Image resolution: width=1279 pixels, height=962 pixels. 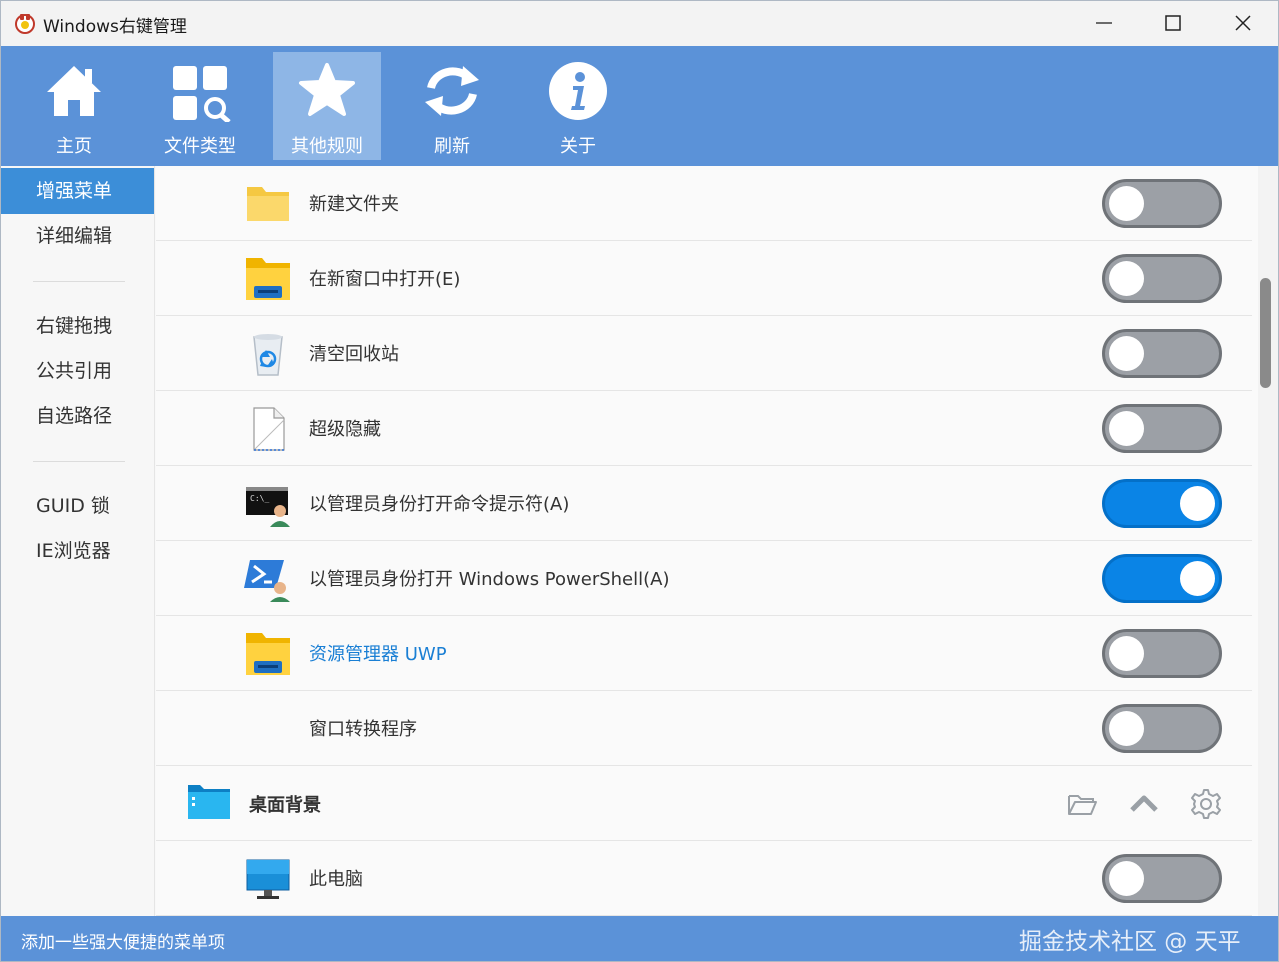 I want to click on refresh-icon, so click(x=452, y=91).